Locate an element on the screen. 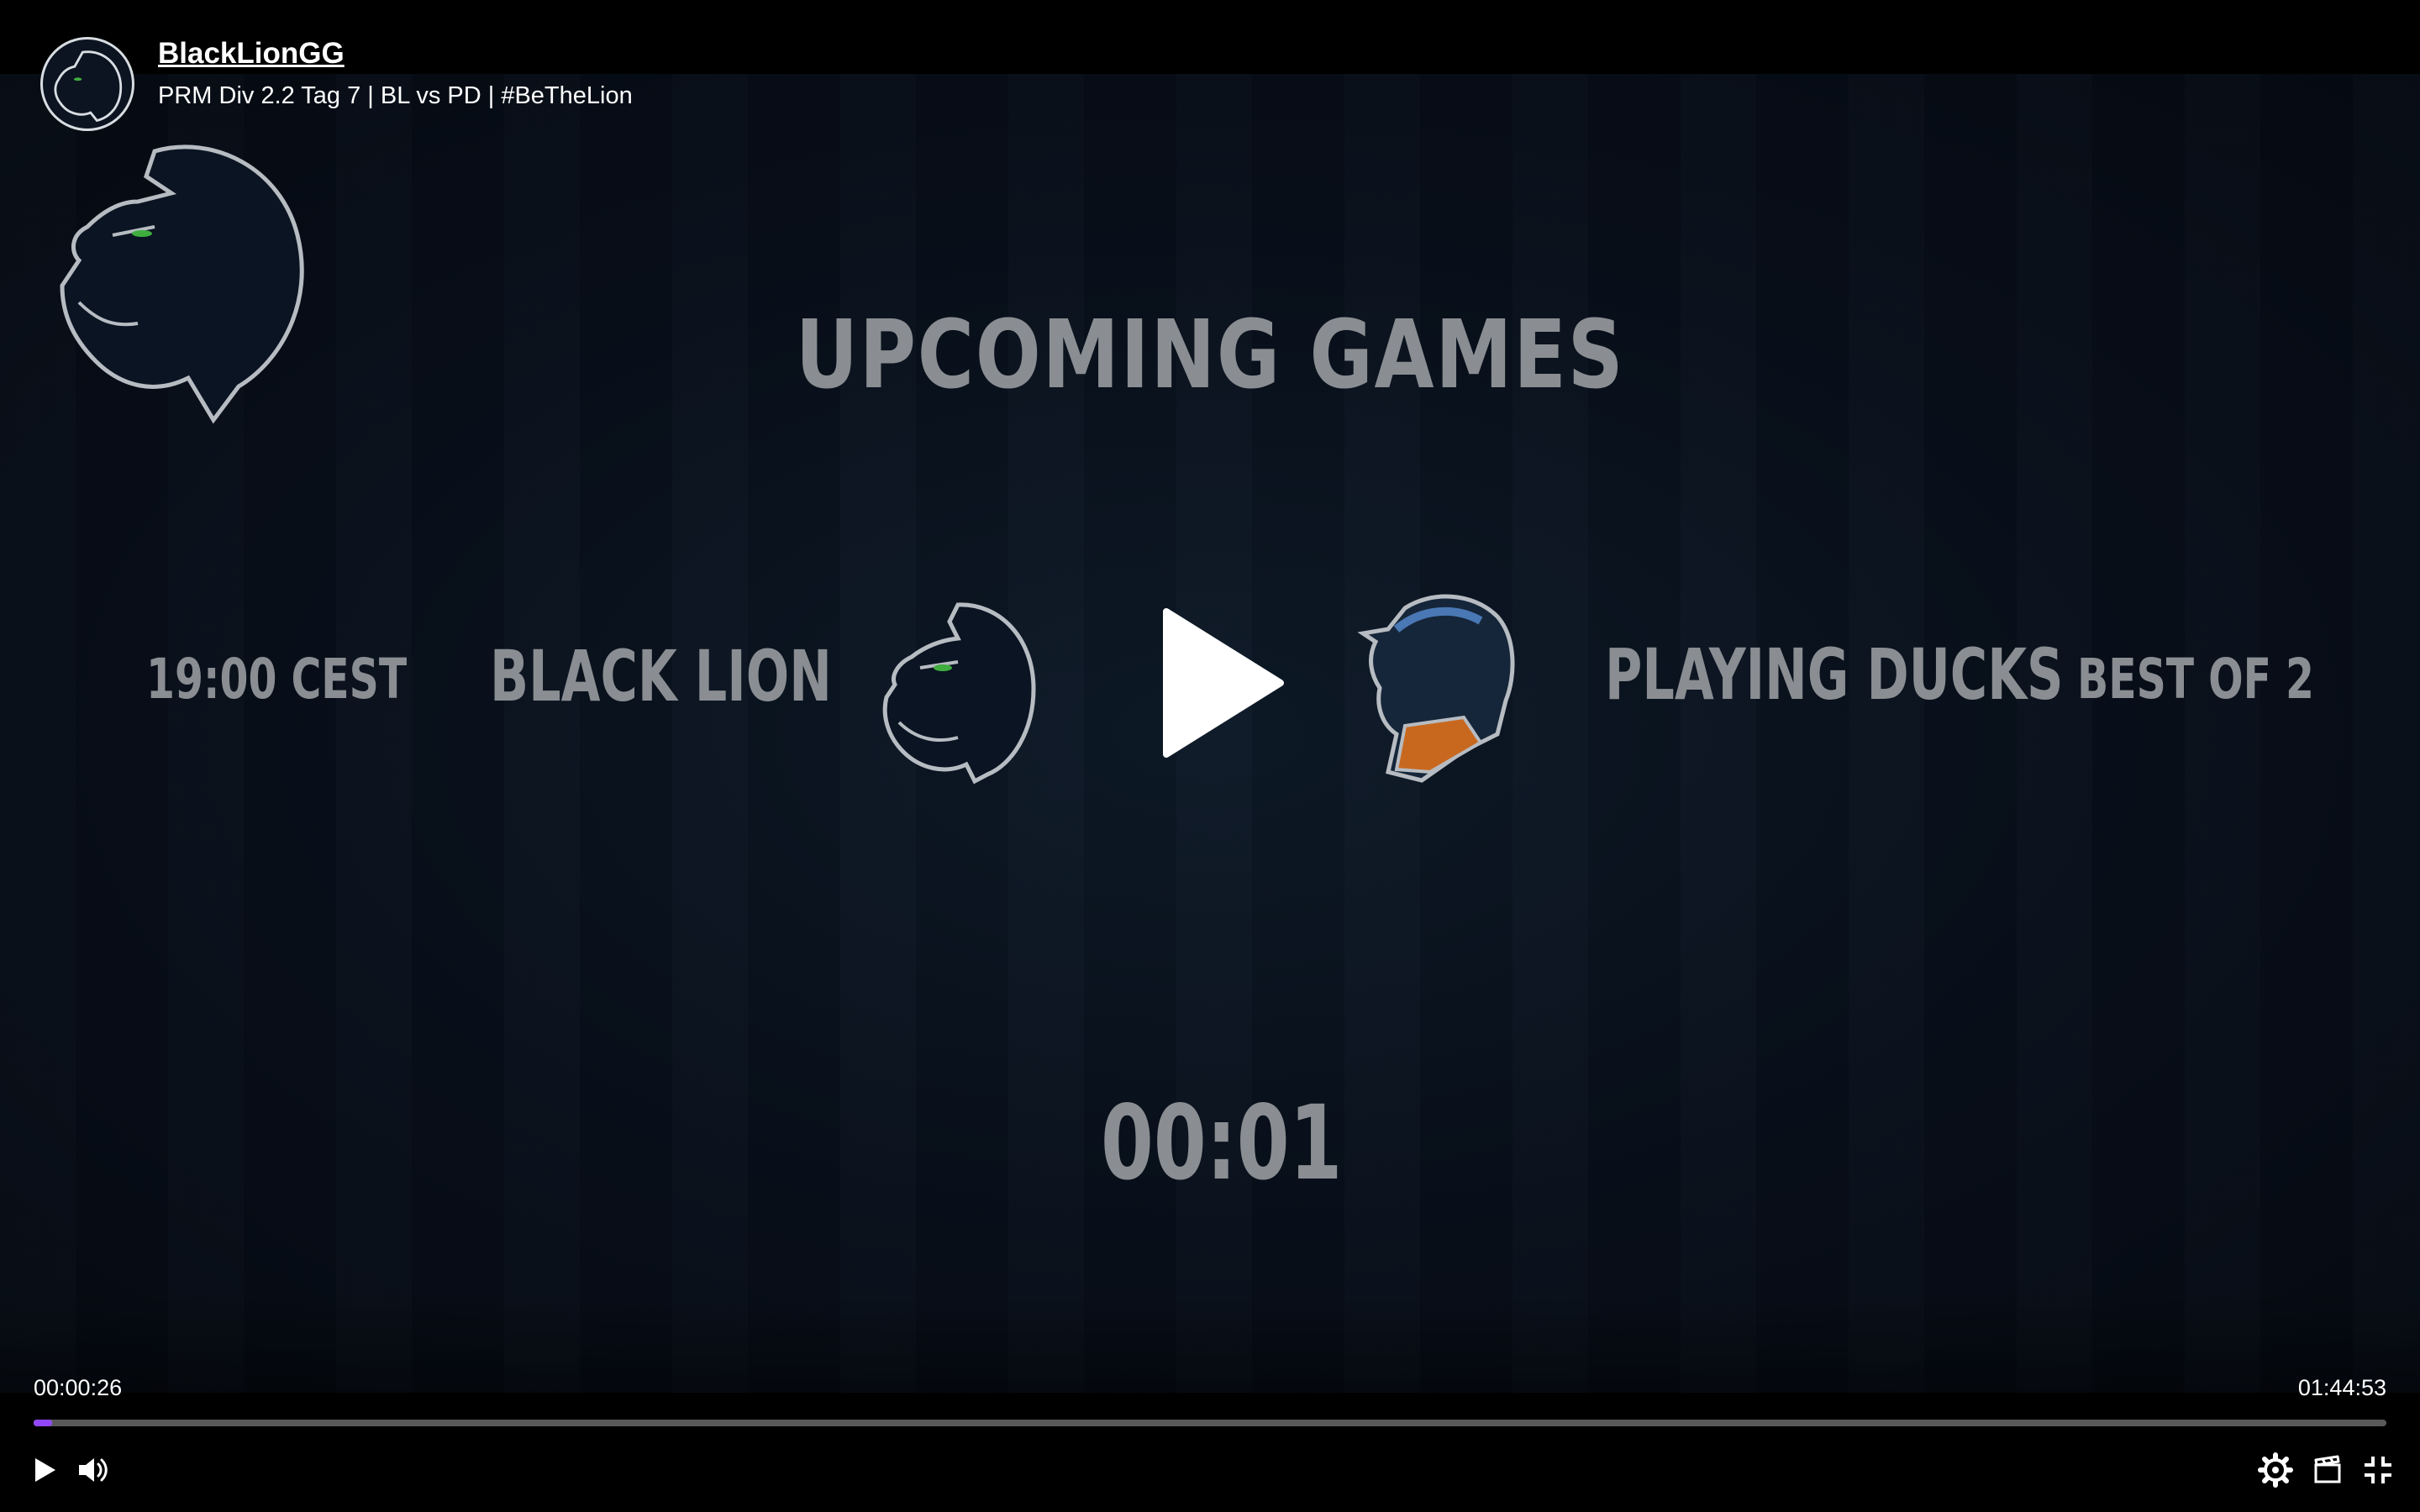 The image size is (2420, 1512). played-bar is located at coordinates (43, 1423).